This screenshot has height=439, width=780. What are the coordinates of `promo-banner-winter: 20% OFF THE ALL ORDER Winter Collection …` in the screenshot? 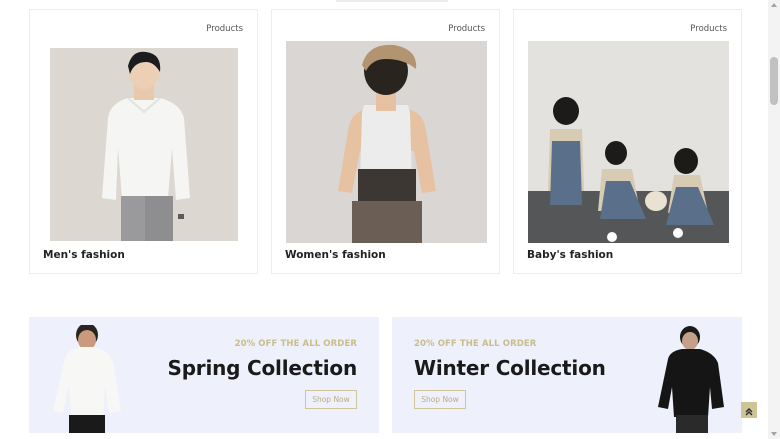 It's located at (567, 375).